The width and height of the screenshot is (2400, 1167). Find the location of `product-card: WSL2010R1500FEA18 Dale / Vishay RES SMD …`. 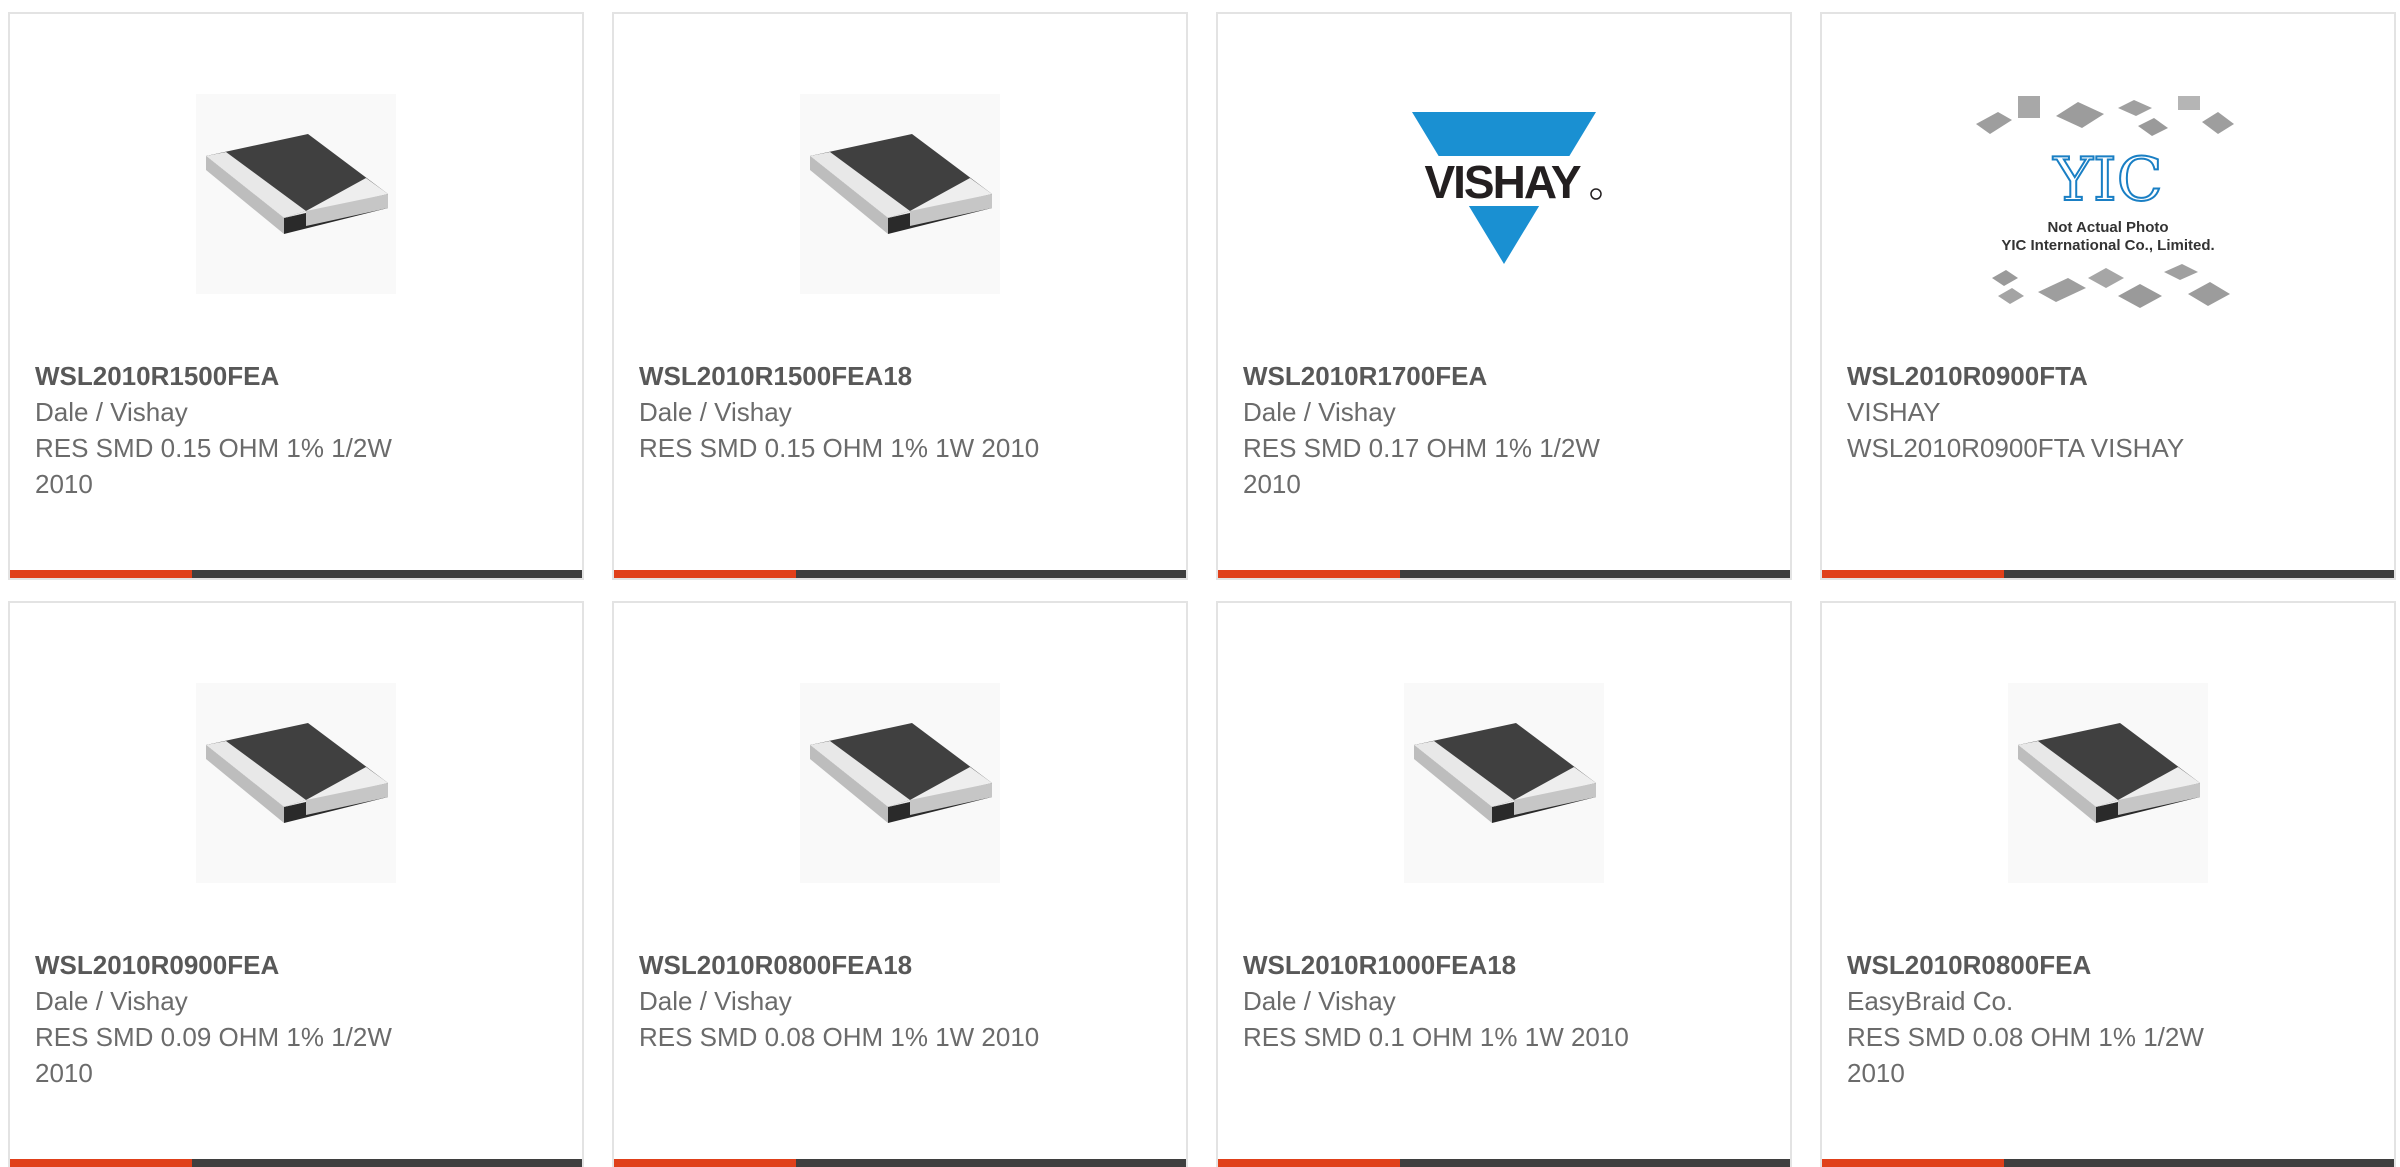

product-card: WSL2010R1500FEA18 Dale / Vishay RES SMD … is located at coordinates (900, 296).